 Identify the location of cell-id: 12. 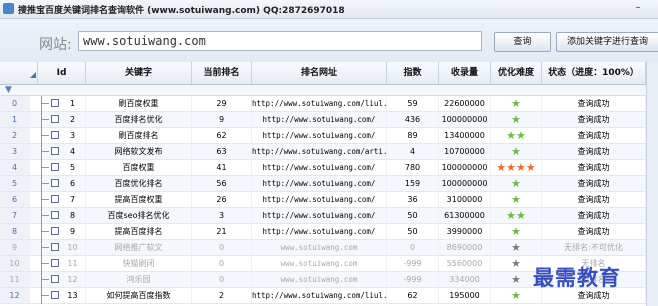
(73, 279).